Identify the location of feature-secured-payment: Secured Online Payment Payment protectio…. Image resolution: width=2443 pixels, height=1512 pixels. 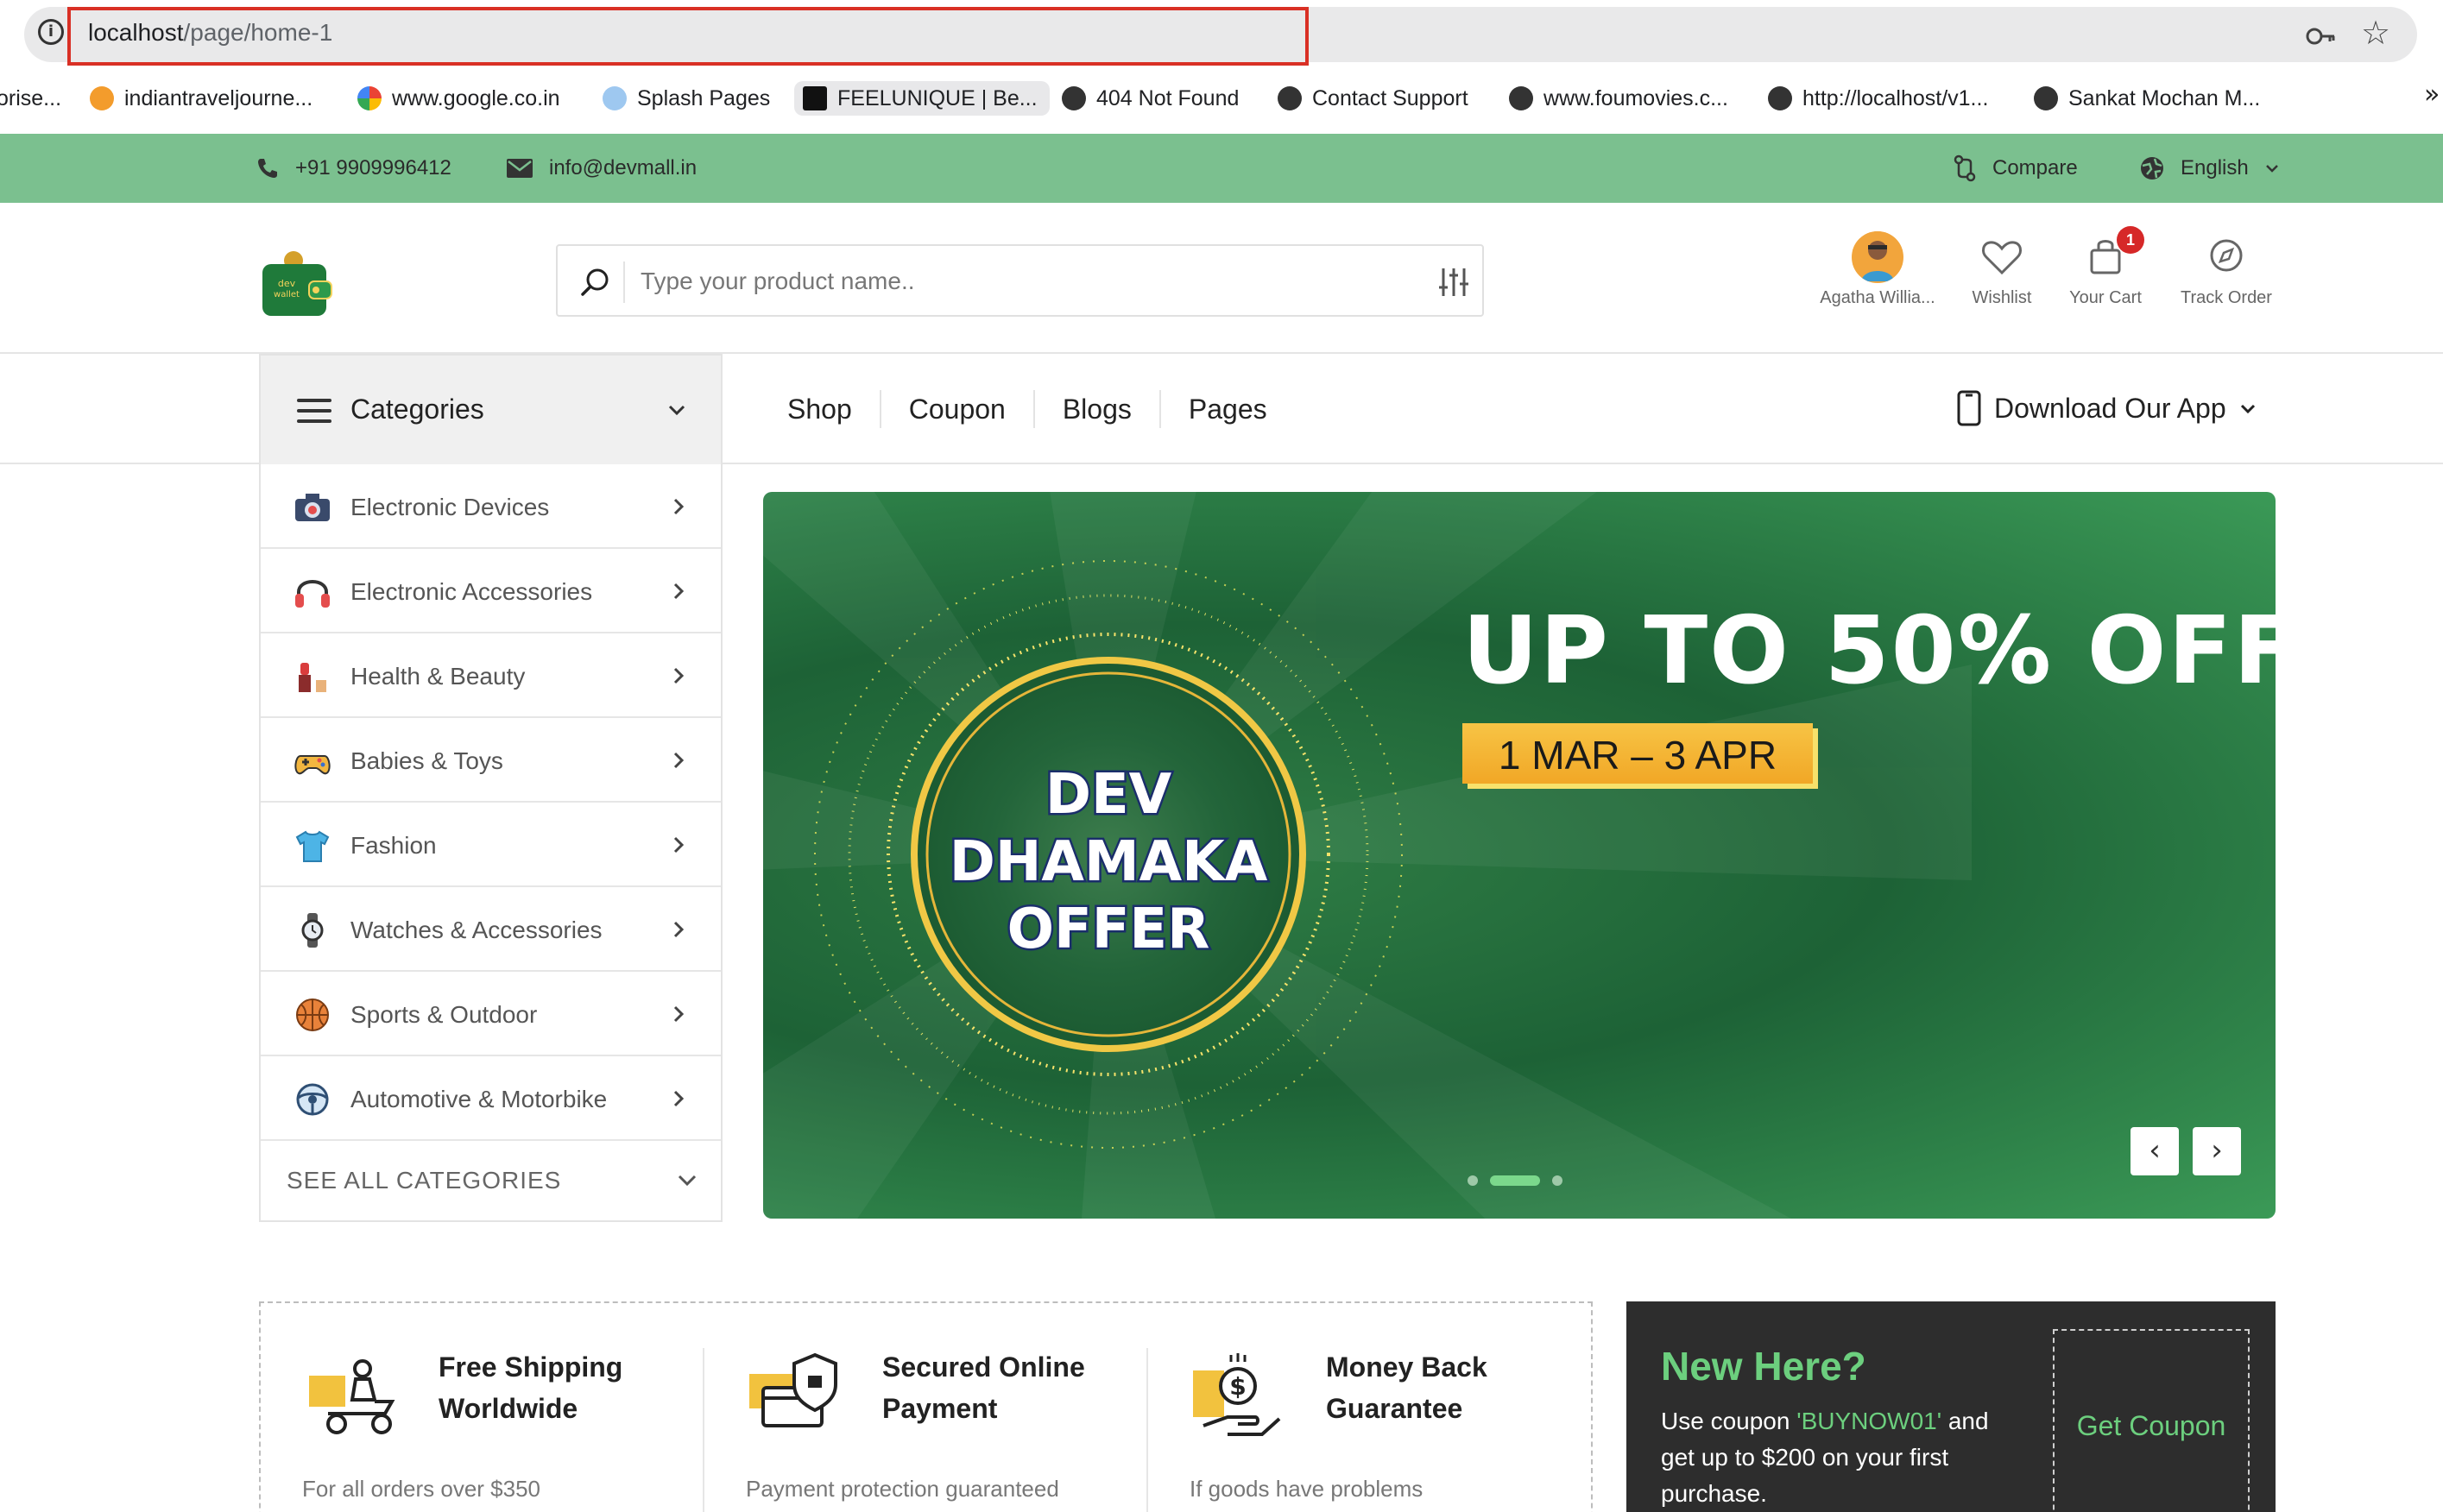
(926, 1408).